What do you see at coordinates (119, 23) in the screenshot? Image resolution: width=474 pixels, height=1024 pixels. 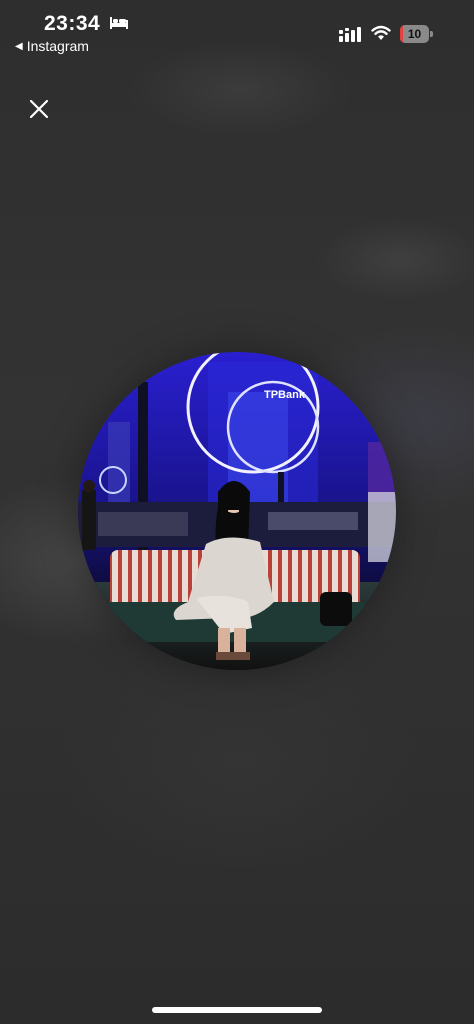 I see `bed-icon` at bounding box center [119, 23].